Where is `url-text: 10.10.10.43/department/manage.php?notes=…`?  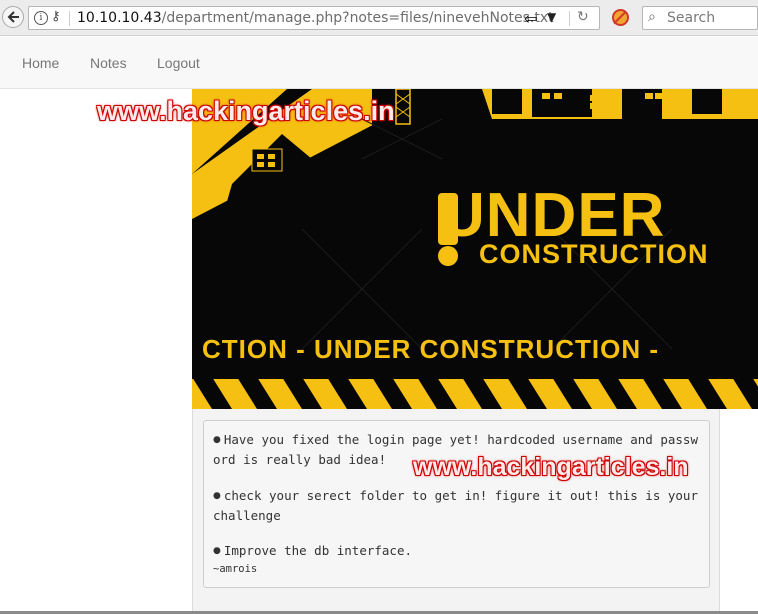
url-text: 10.10.10.43/department/manage.php?notes=… is located at coordinates (315, 18).